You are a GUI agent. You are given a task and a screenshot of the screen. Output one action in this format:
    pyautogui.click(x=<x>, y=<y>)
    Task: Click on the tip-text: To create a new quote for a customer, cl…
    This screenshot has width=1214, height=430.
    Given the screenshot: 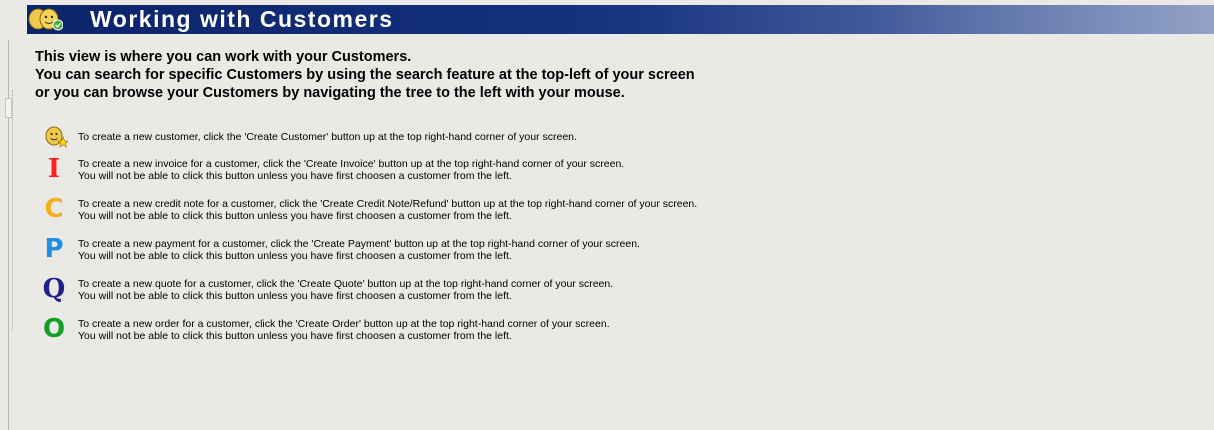 What is the action you would take?
    pyautogui.click(x=346, y=284)
    